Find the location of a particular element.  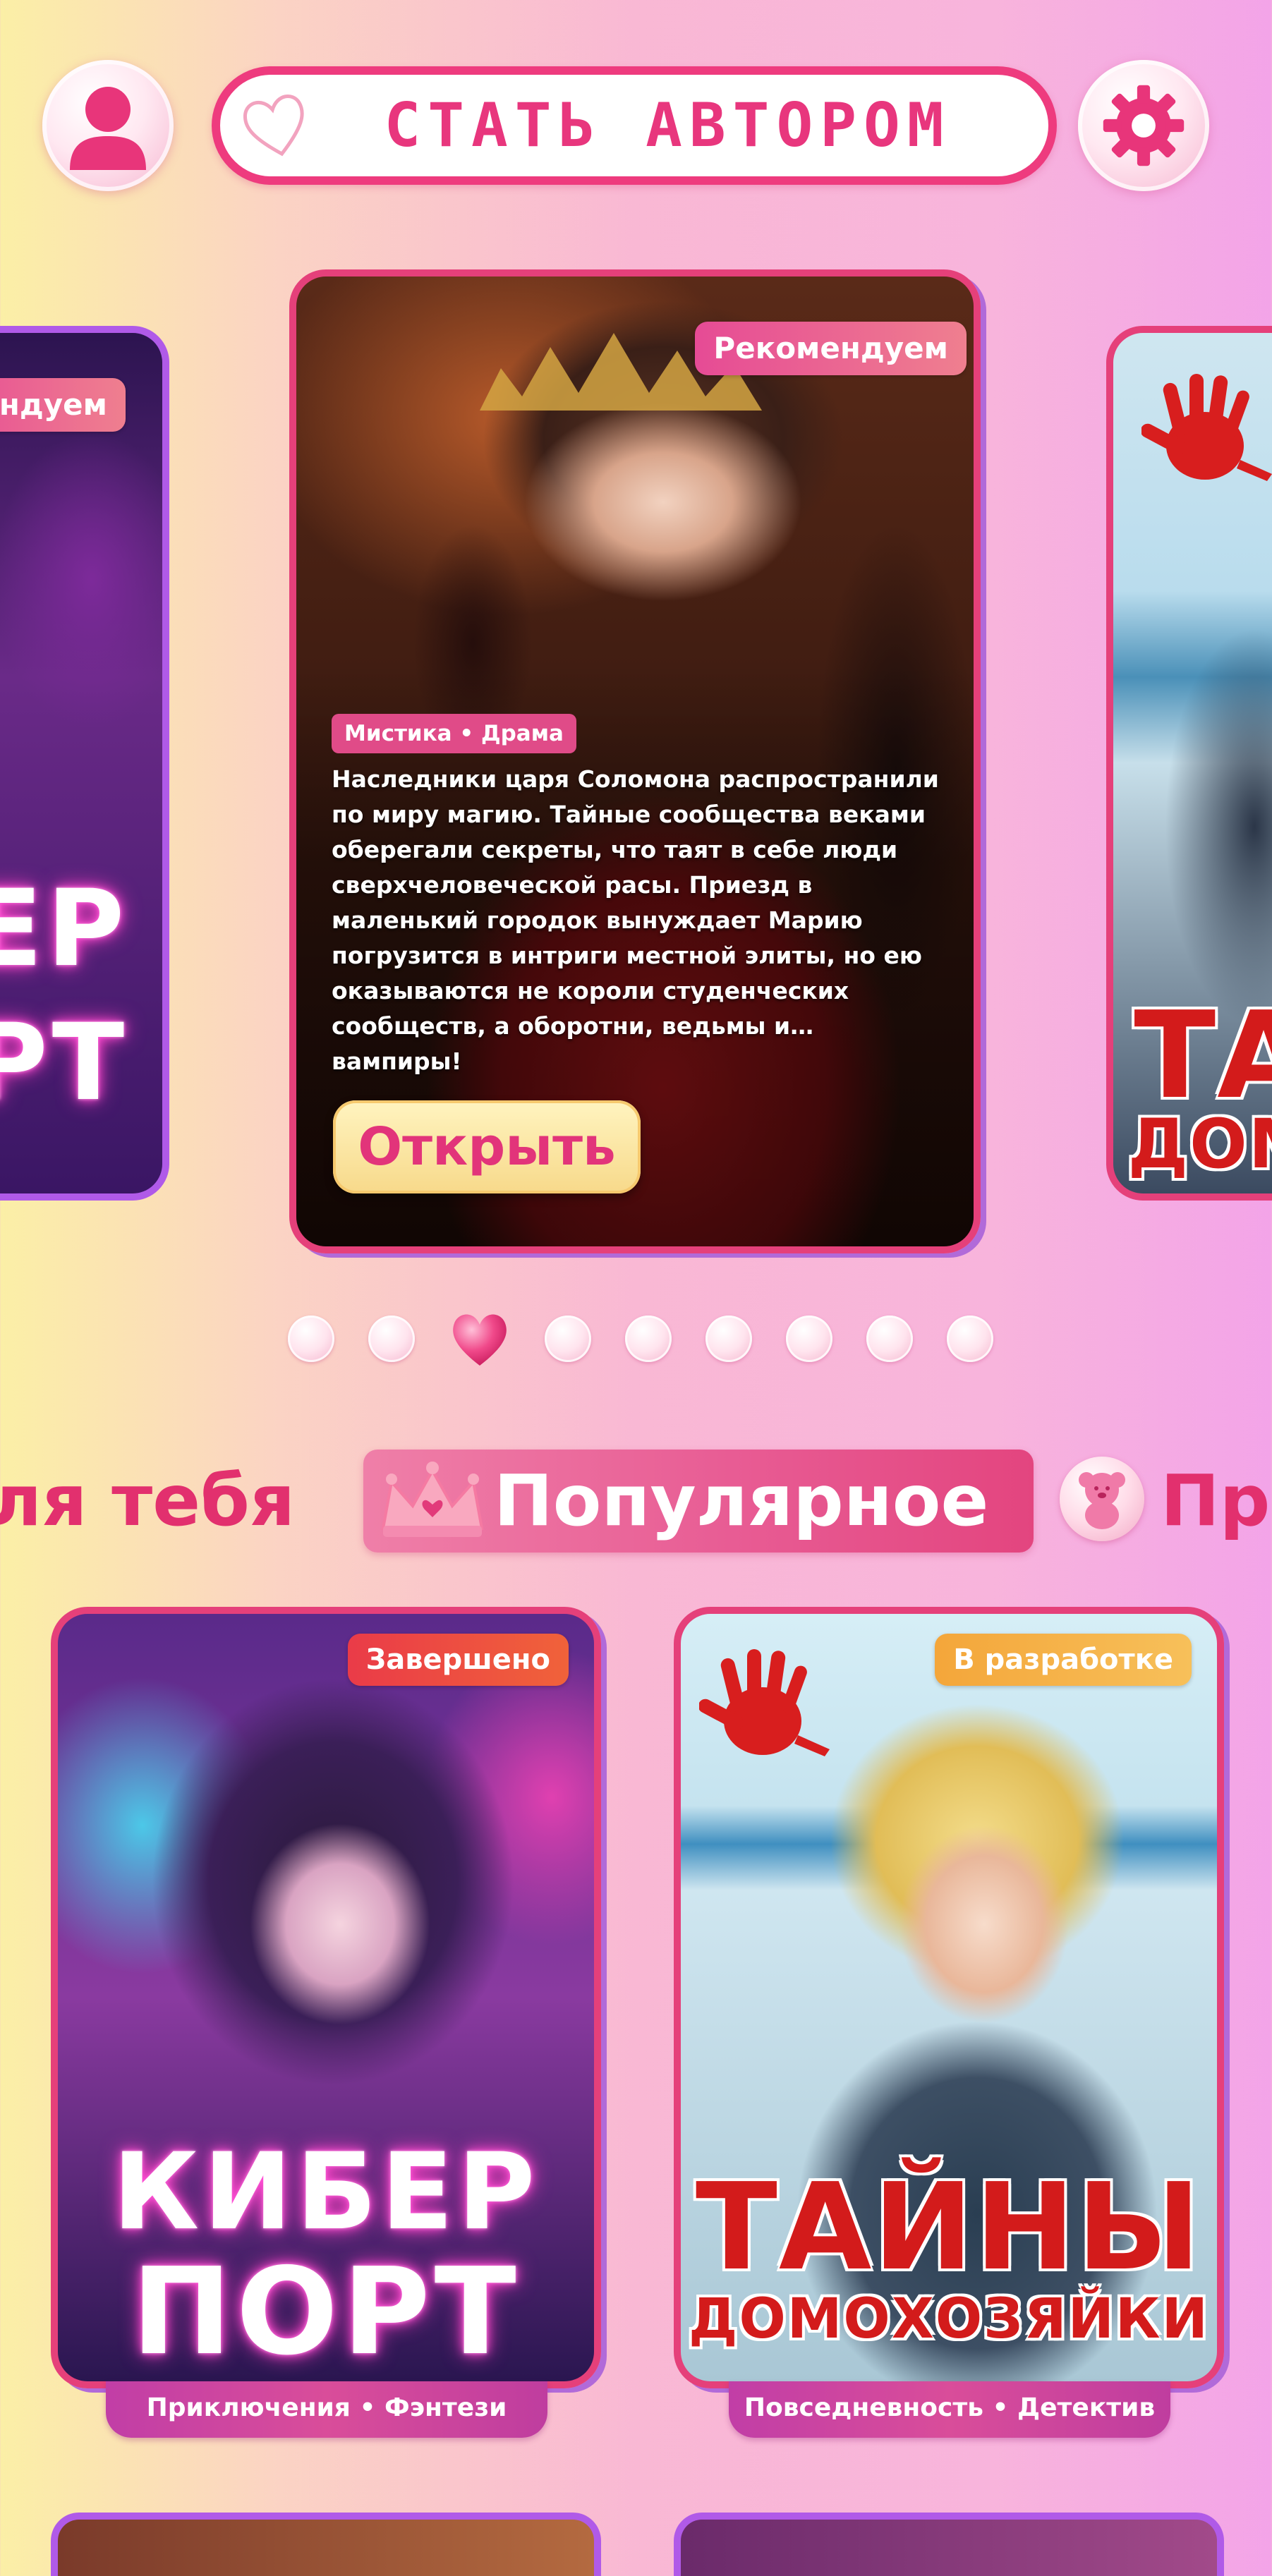

card-title-line2: РТ is located at coordinates (64, 1063).